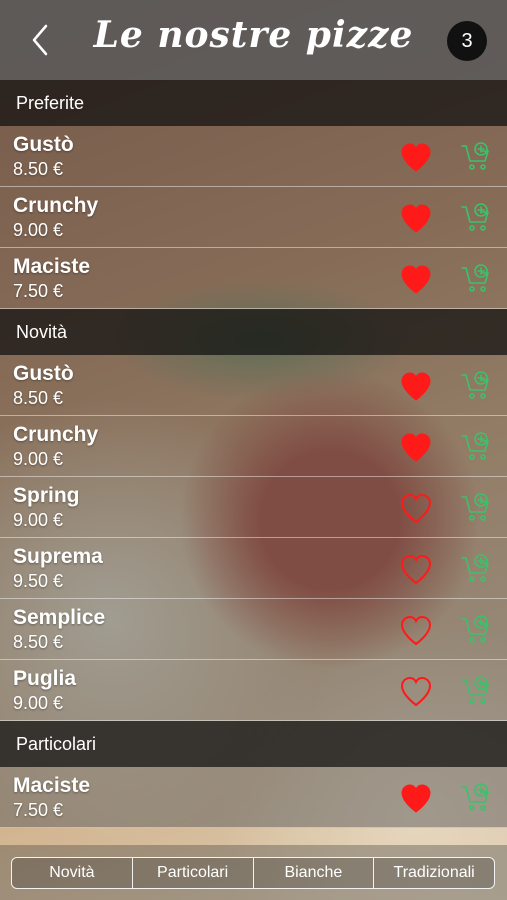  I want to click on cart-count-badge: 3, so click(467, 41).